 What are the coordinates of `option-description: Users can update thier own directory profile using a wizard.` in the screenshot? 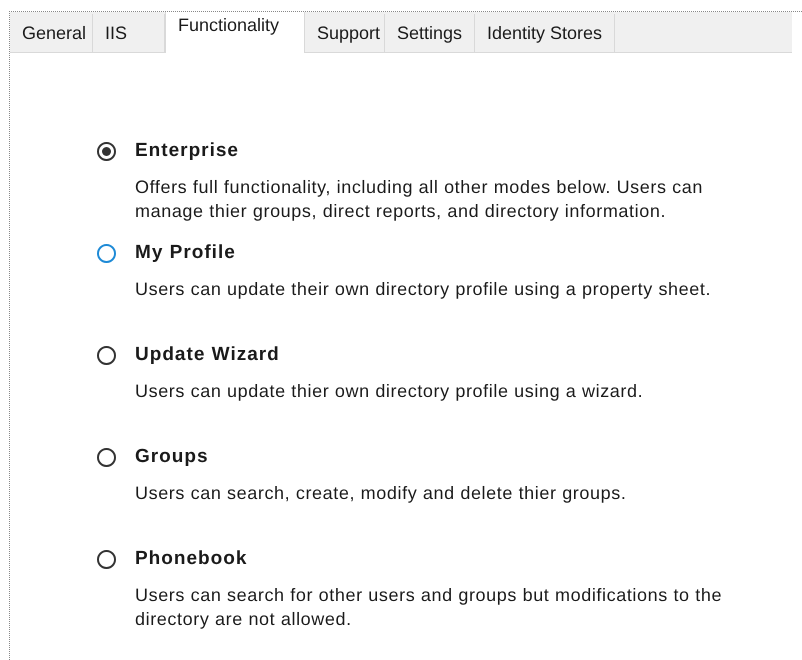 It's located at (389, 391).